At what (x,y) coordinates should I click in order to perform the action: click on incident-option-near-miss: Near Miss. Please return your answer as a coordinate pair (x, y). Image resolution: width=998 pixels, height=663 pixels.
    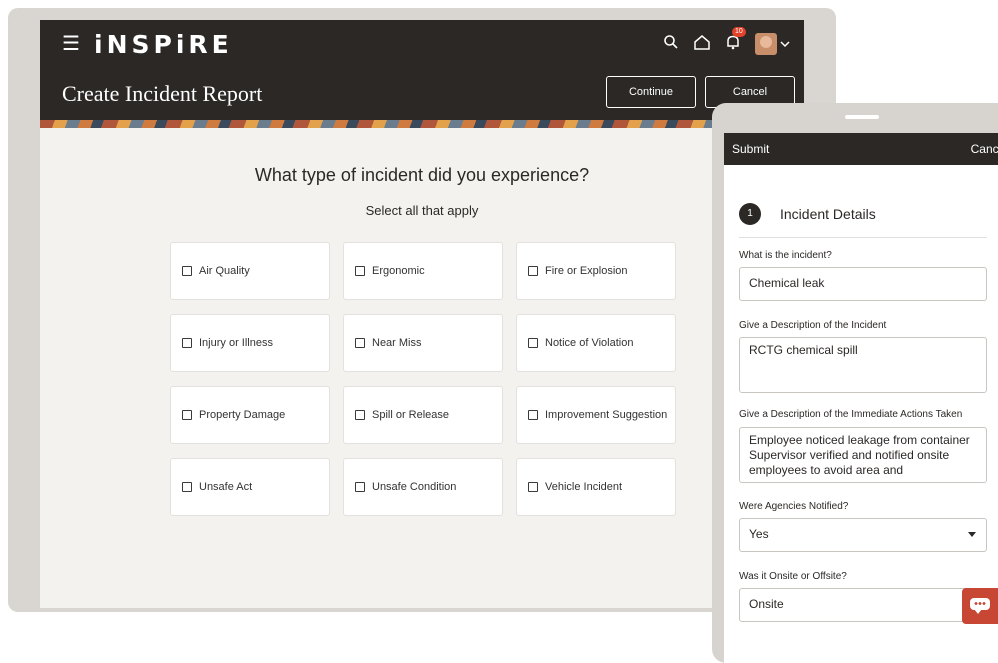
    Looking at the image, I should click on (423, 343).